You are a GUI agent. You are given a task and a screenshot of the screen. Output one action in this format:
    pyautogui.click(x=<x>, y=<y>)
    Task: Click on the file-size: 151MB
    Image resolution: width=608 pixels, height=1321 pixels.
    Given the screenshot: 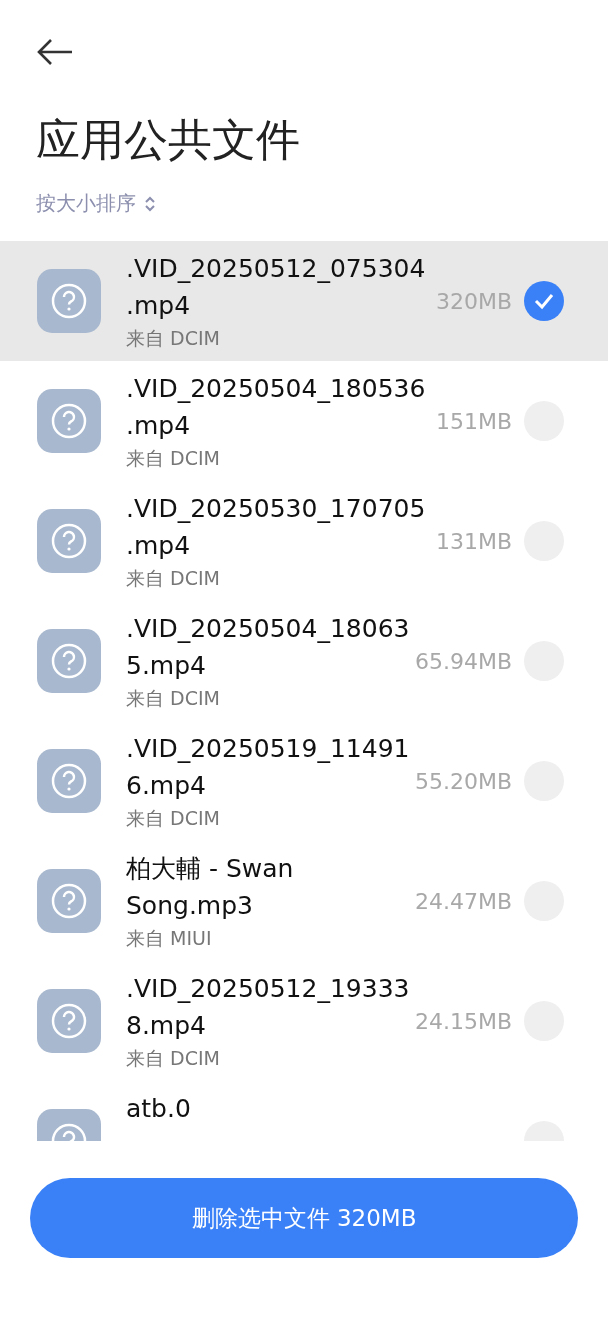 What is the action you would take?
    pyautogui.click(x=473, y=421)
    